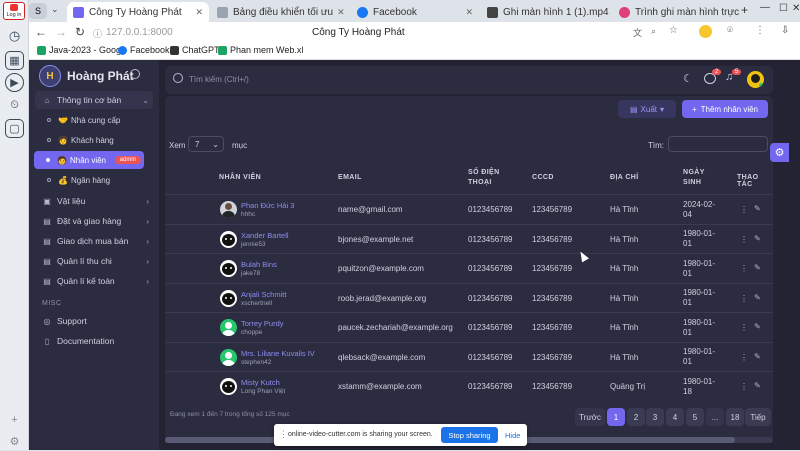 This screenshot has width=800, height=451. I want to click on bookmark-item: ChatGPT, so click(195, 50).